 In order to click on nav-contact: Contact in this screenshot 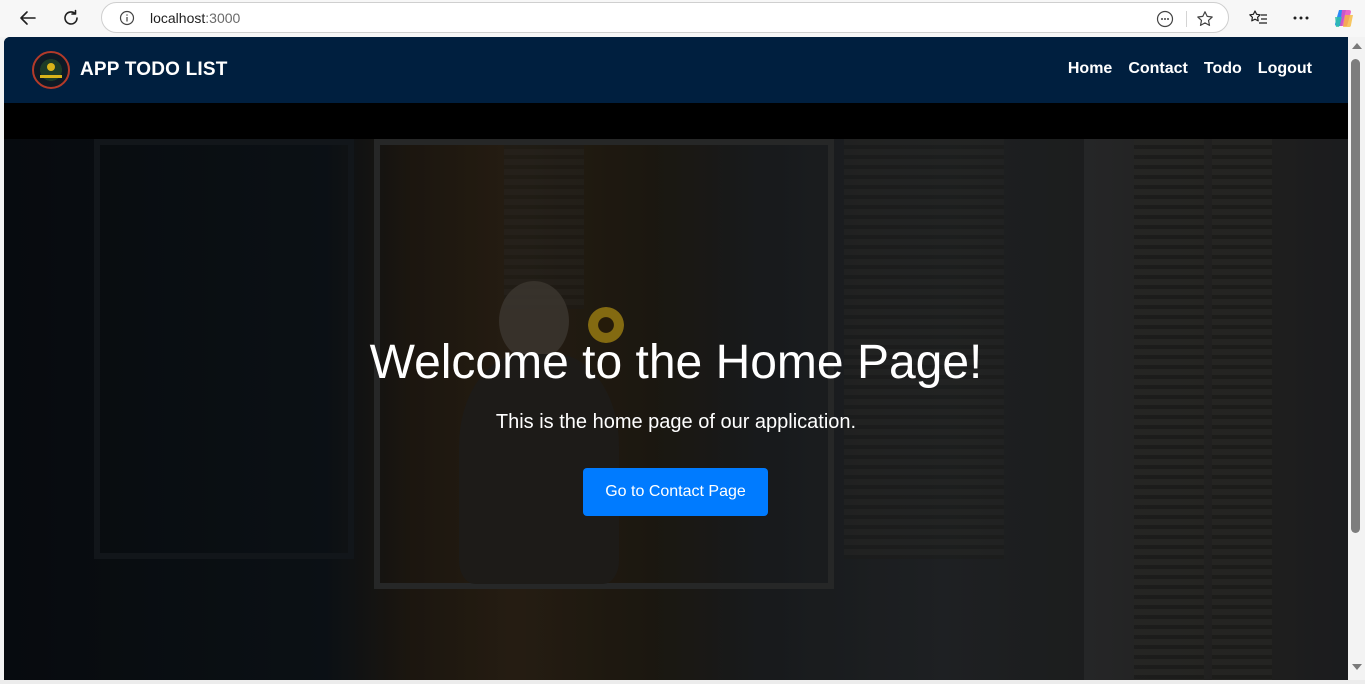, I will do `click(1158, 69)`.